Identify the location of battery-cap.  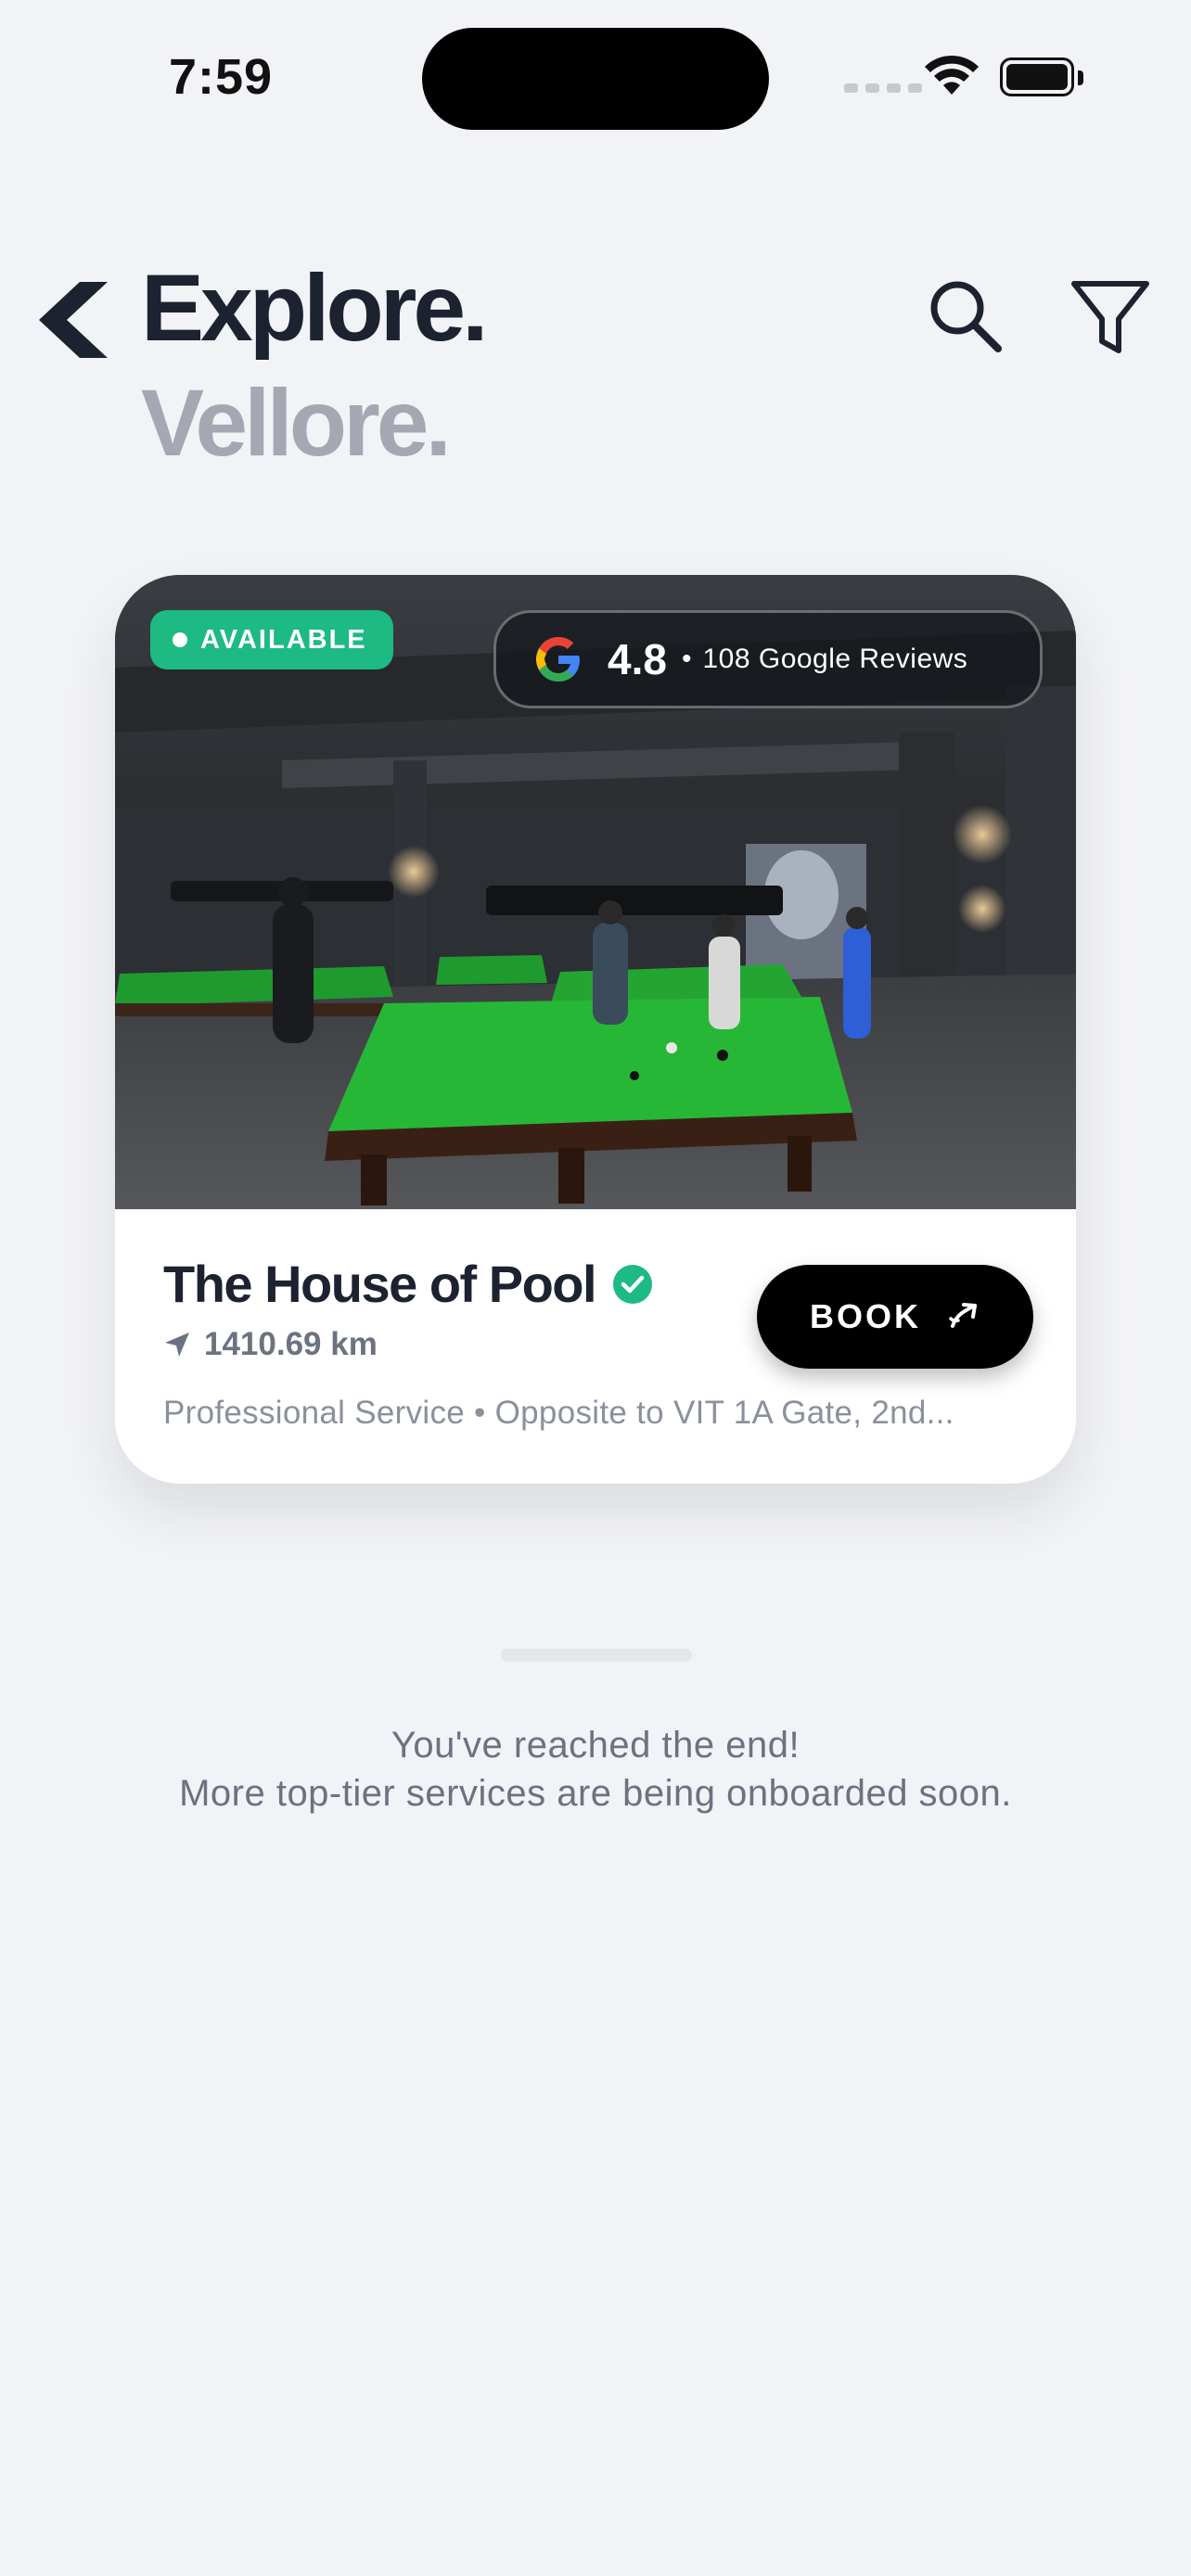
(1080, 77).